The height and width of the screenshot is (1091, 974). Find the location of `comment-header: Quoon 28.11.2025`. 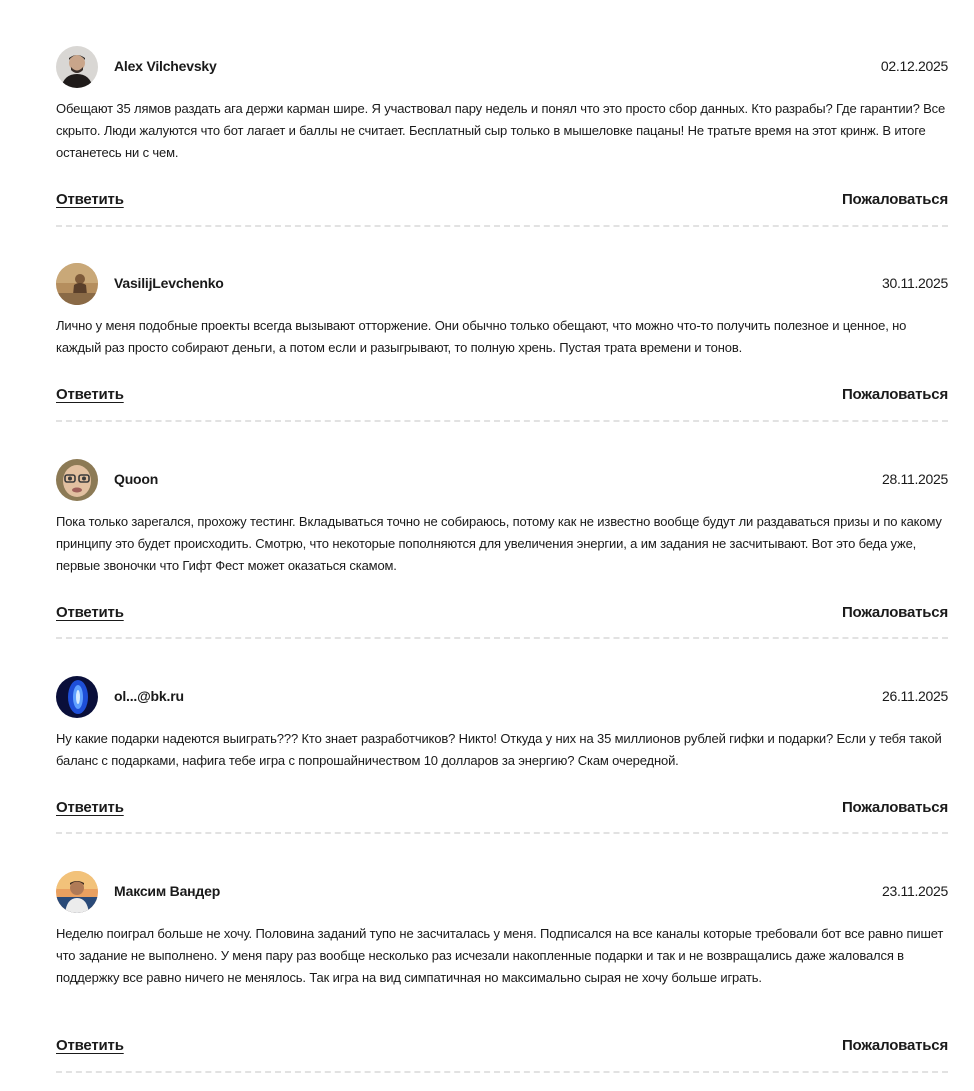

comment-header: Quoon 28.11.2025 is located at coordinates (502, 480).